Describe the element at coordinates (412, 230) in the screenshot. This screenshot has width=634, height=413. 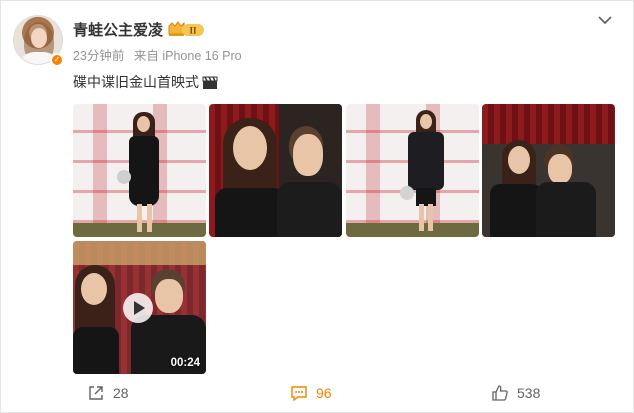
I see `carpet` at that location.